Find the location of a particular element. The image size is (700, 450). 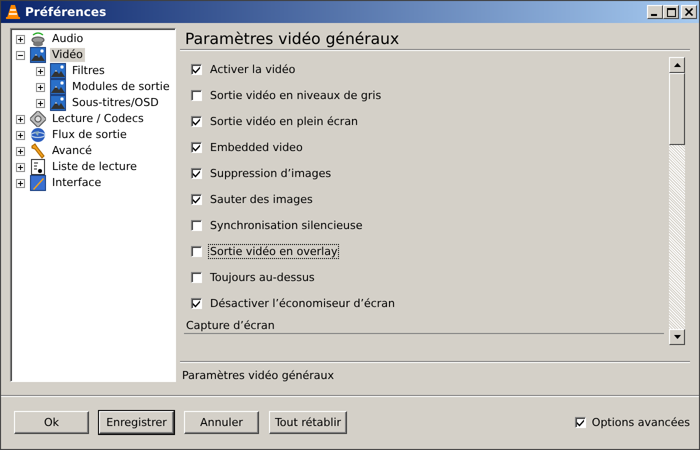

close-icon is located at coordinates (689, 12).